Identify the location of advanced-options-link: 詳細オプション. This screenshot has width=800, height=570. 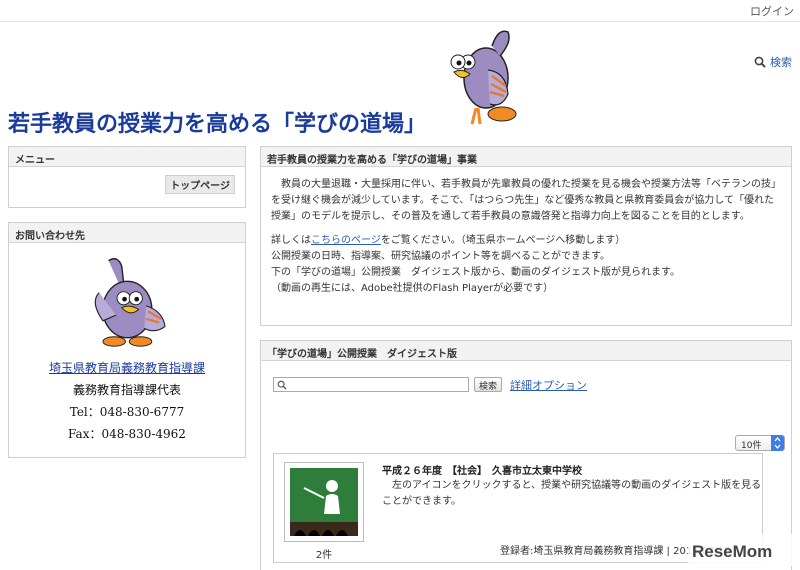
(548, 385).